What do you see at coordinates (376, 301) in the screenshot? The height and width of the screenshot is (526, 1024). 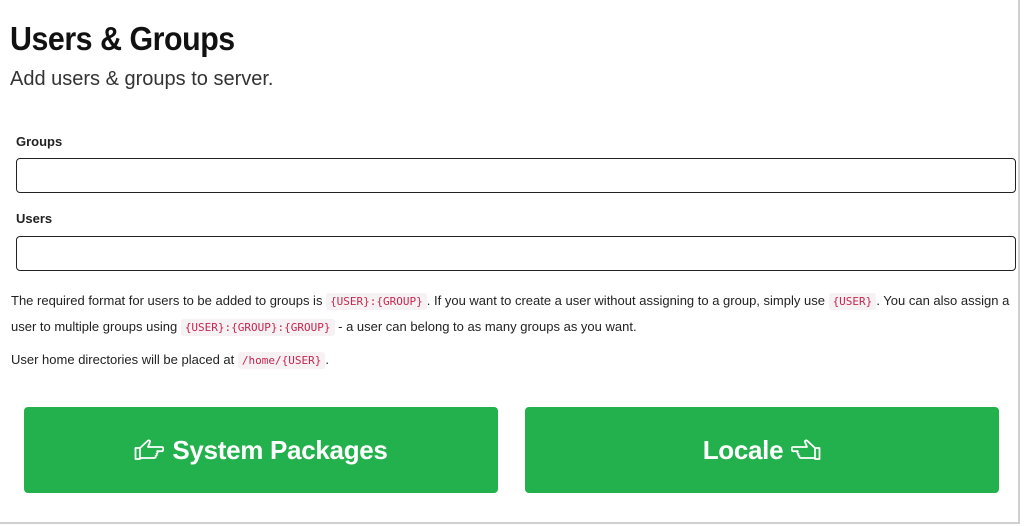 I see `format-code-user-group: {USER}:{GROUP}` at bounding box center [376, 301].